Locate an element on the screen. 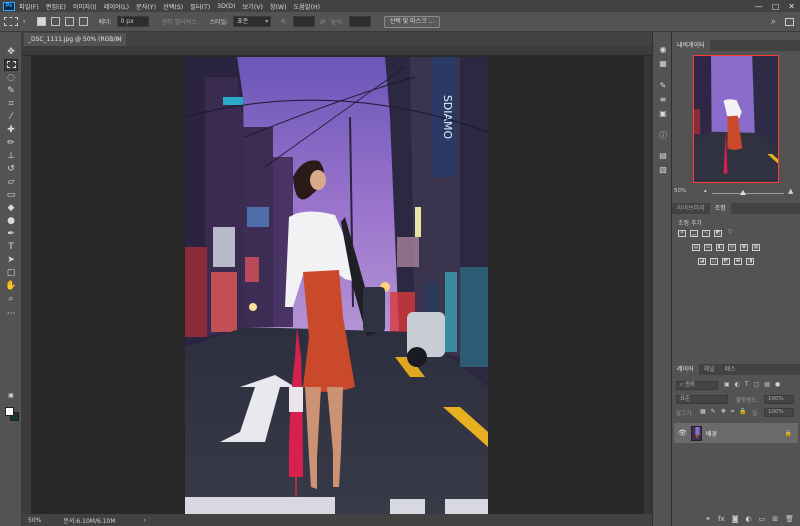 This screenshot has width=800, height=526. layer-lock-icon: 🔒 is located at coordinates (788, 433).